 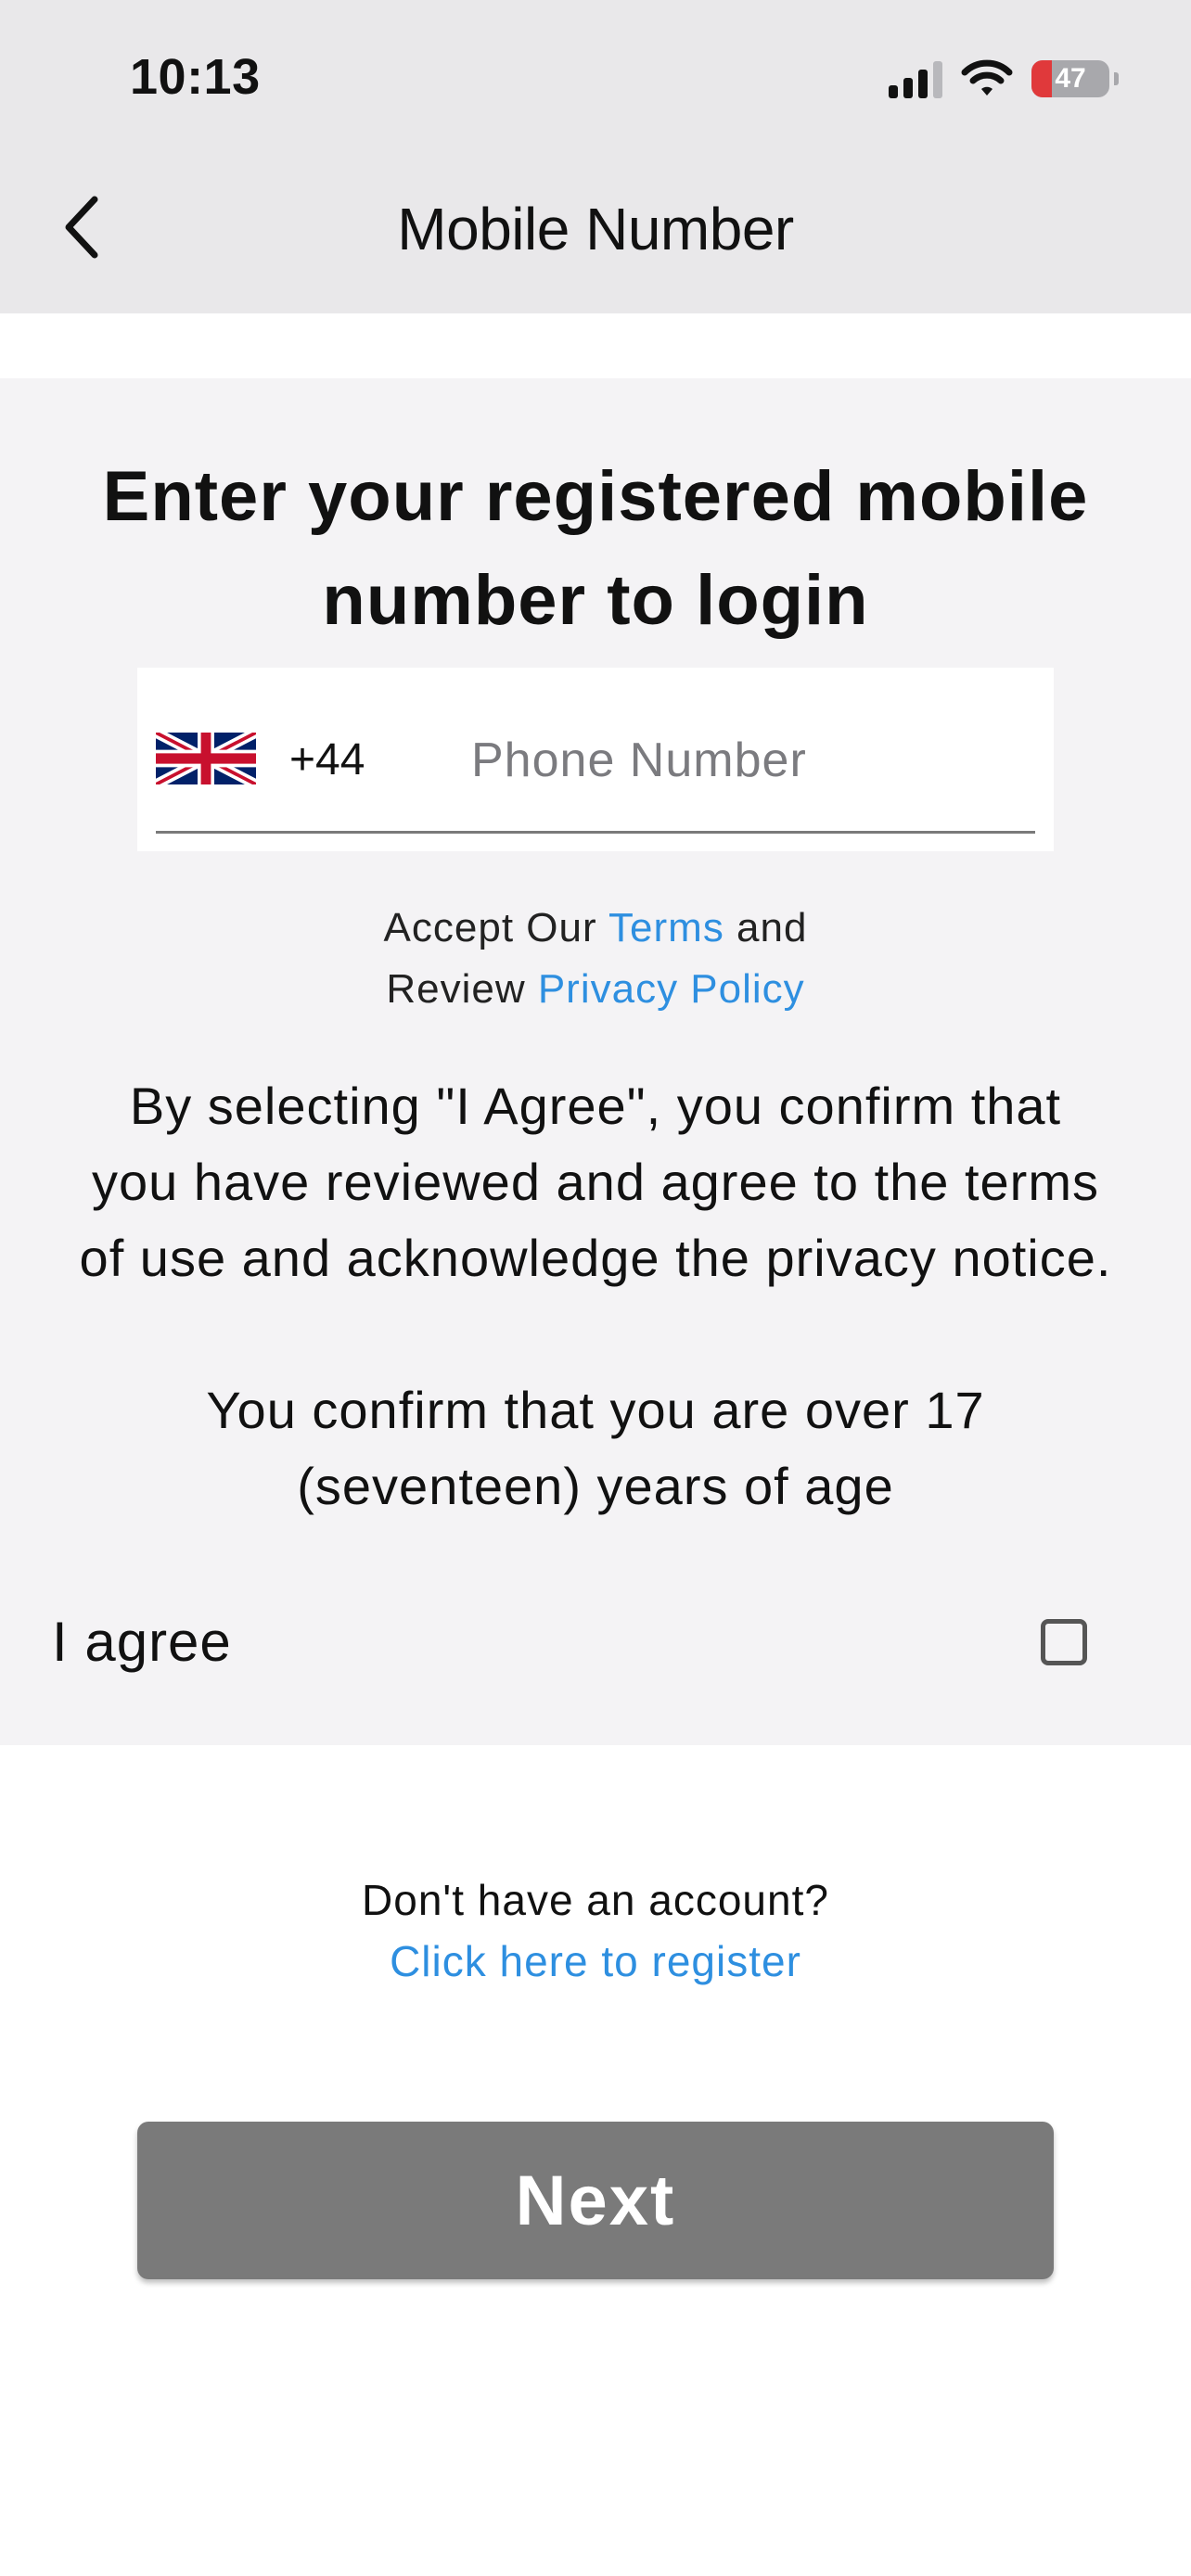 What do you see at coordinates (595, 229) in the screenshot?
I see `page-title: Mobile Number` at bounding box center [595, 229].